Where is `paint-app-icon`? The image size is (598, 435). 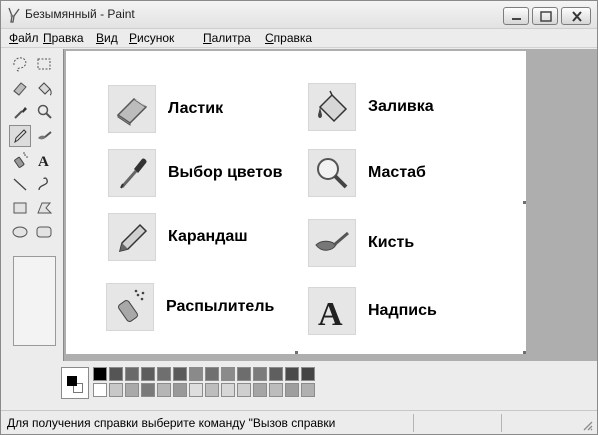
paint-app-icon is located at coordinates (14, 15).